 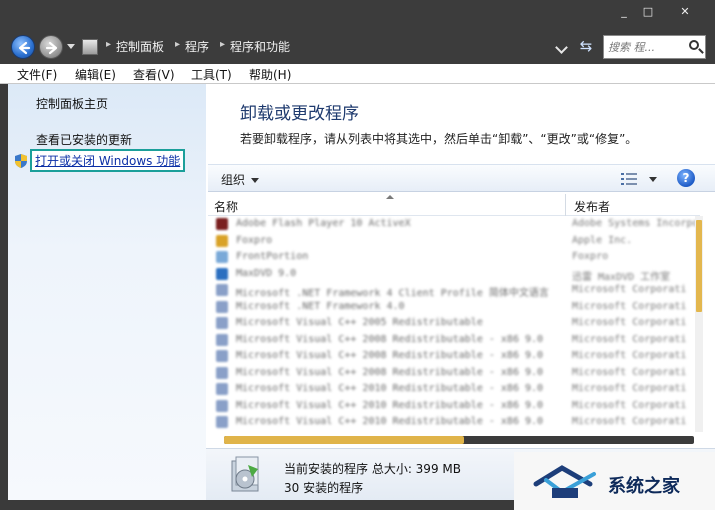 What do you see at coordinates (592, 206) in the screenshot?
I see `column-publisher-header: 发布者` at bounding box center [592, 206].